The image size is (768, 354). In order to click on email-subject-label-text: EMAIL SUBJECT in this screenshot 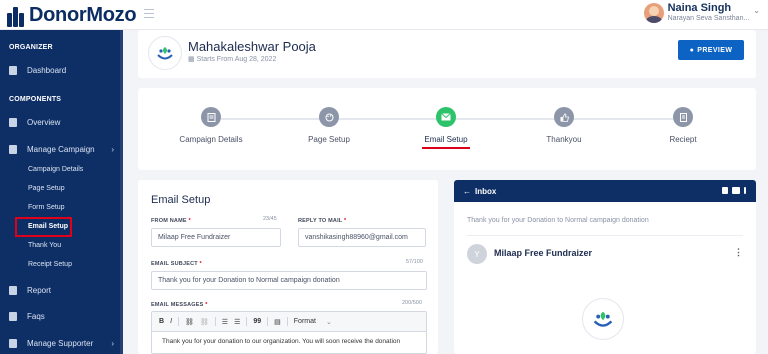, I will do `click(174, 264)`.